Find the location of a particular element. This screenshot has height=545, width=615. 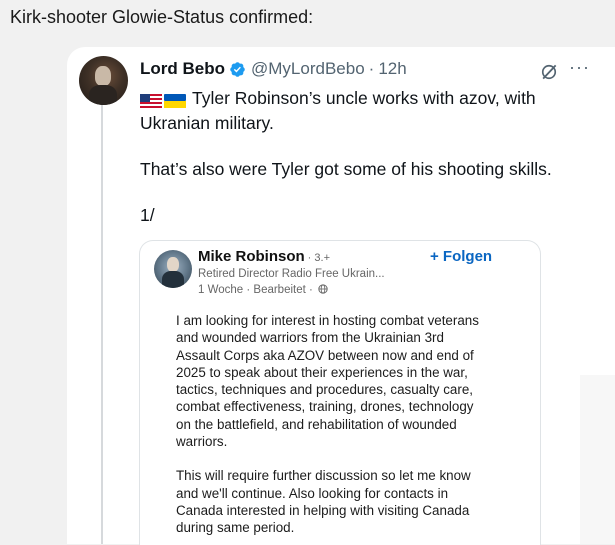

thread-counter: 1/ is located at coordinates (147, 215).